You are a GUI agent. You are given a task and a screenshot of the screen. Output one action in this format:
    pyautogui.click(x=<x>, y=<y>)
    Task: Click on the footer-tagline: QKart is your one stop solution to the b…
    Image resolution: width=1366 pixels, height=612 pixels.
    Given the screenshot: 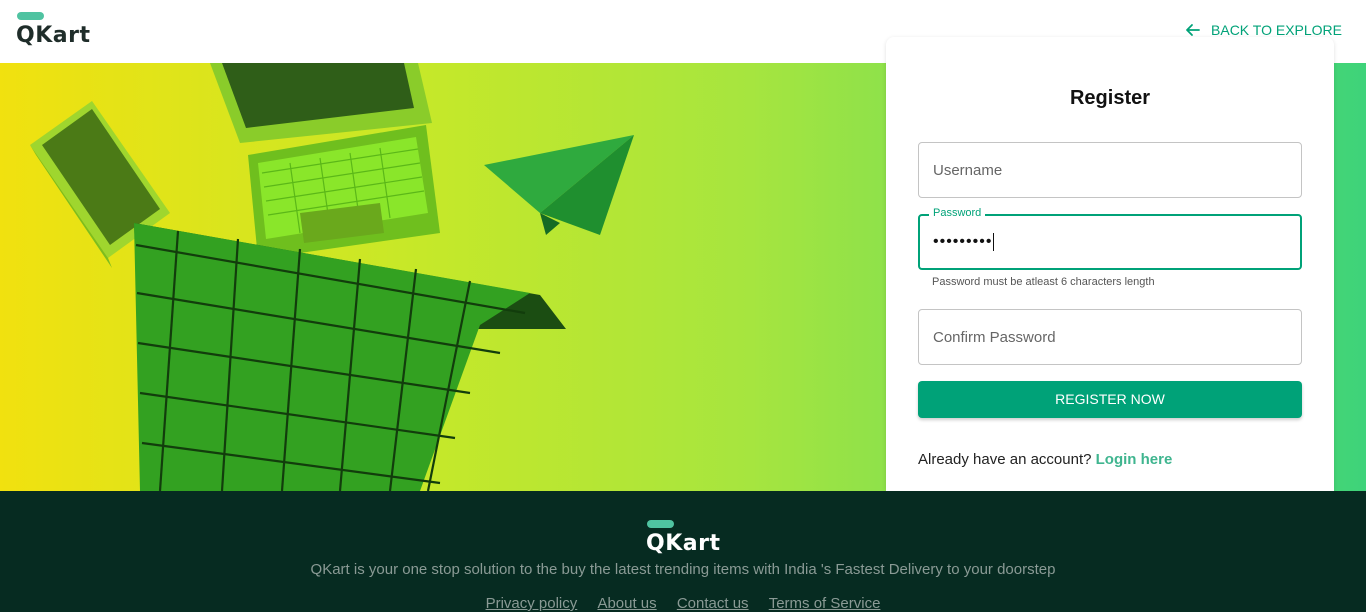 What is the action you would take?
    pyautogui.click(x=683, y=569)
    